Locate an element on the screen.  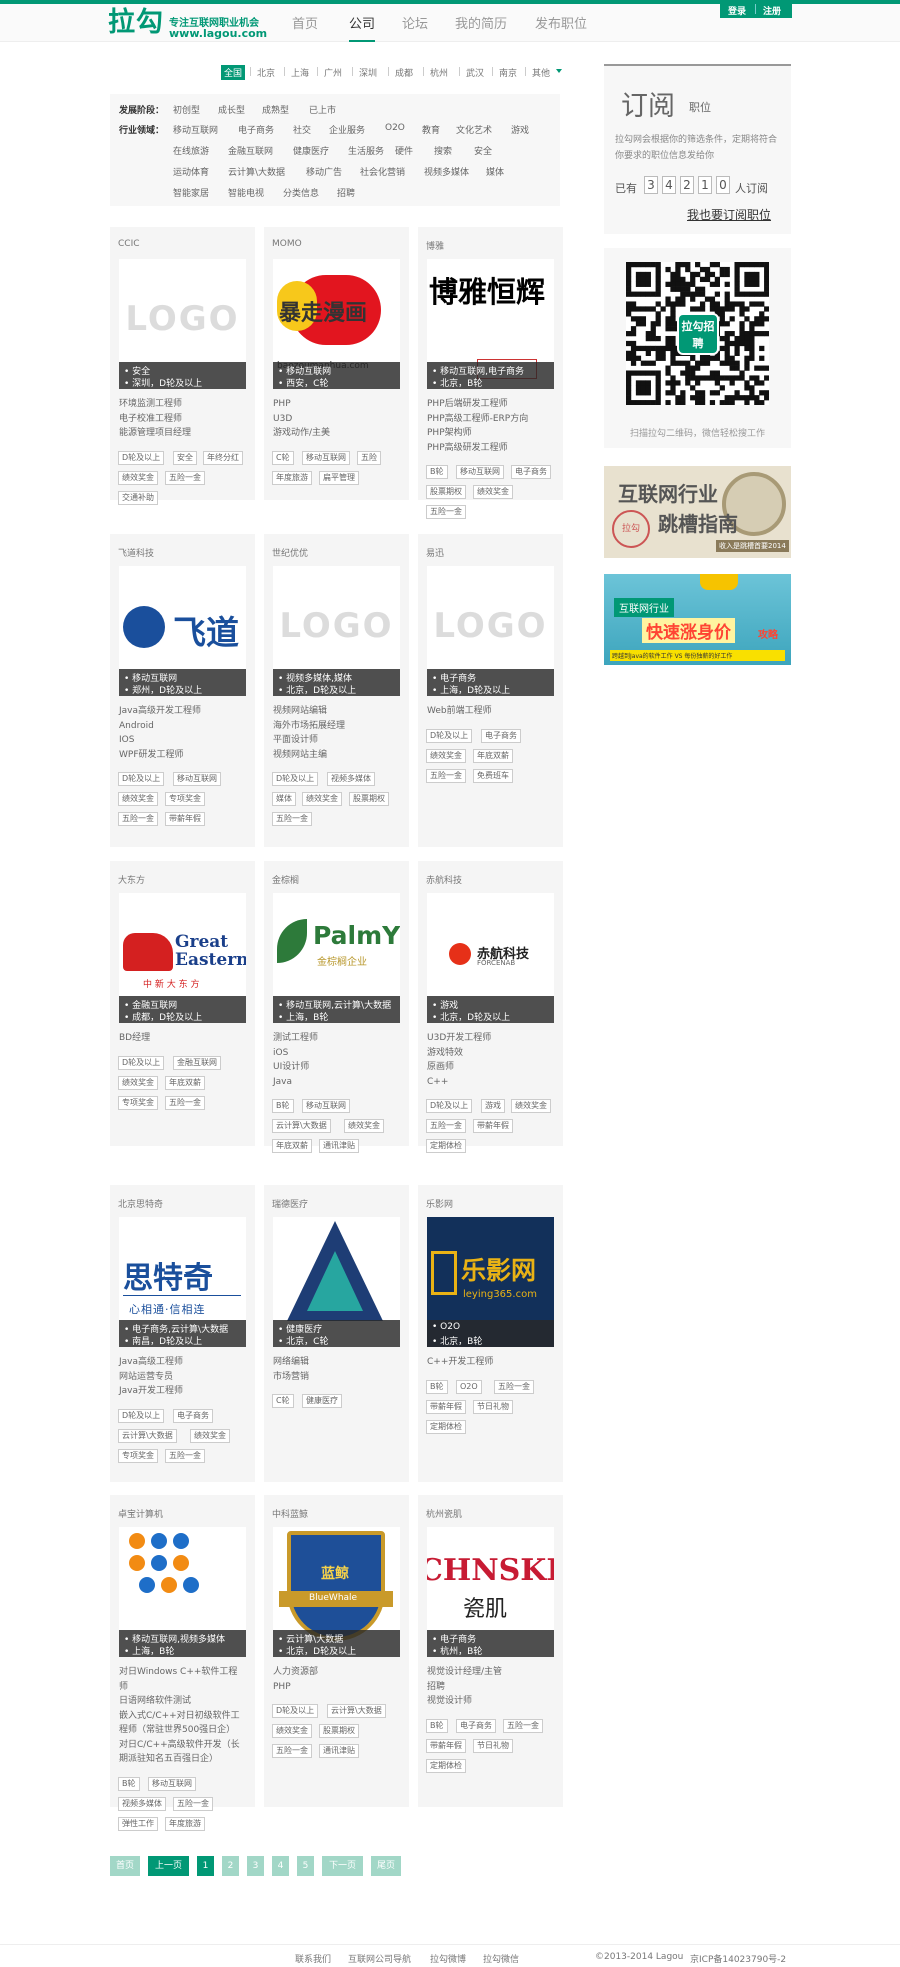
company-logo: 蓝鲸 BlueWhale 云计算\大数据北京，D轮及以上 is located at coordinates (336, 1592).